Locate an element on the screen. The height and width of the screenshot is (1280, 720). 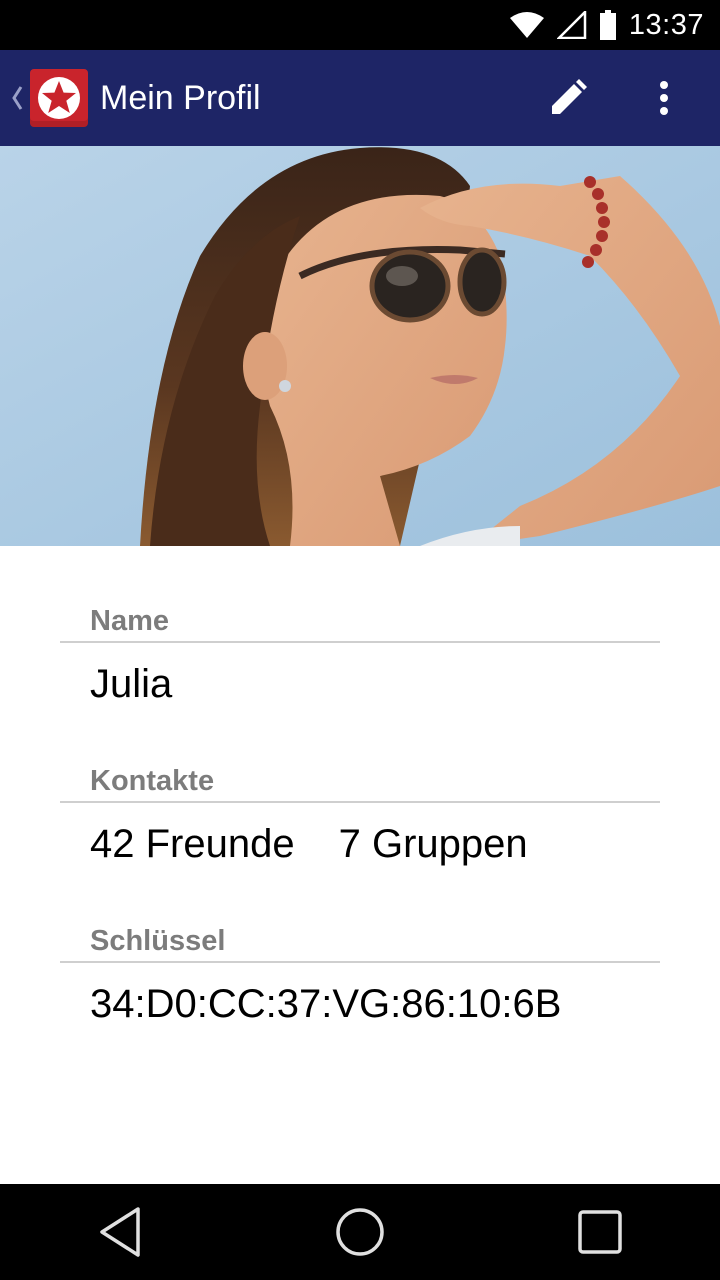
up-navigation-button is located at coordinates (17, 98).